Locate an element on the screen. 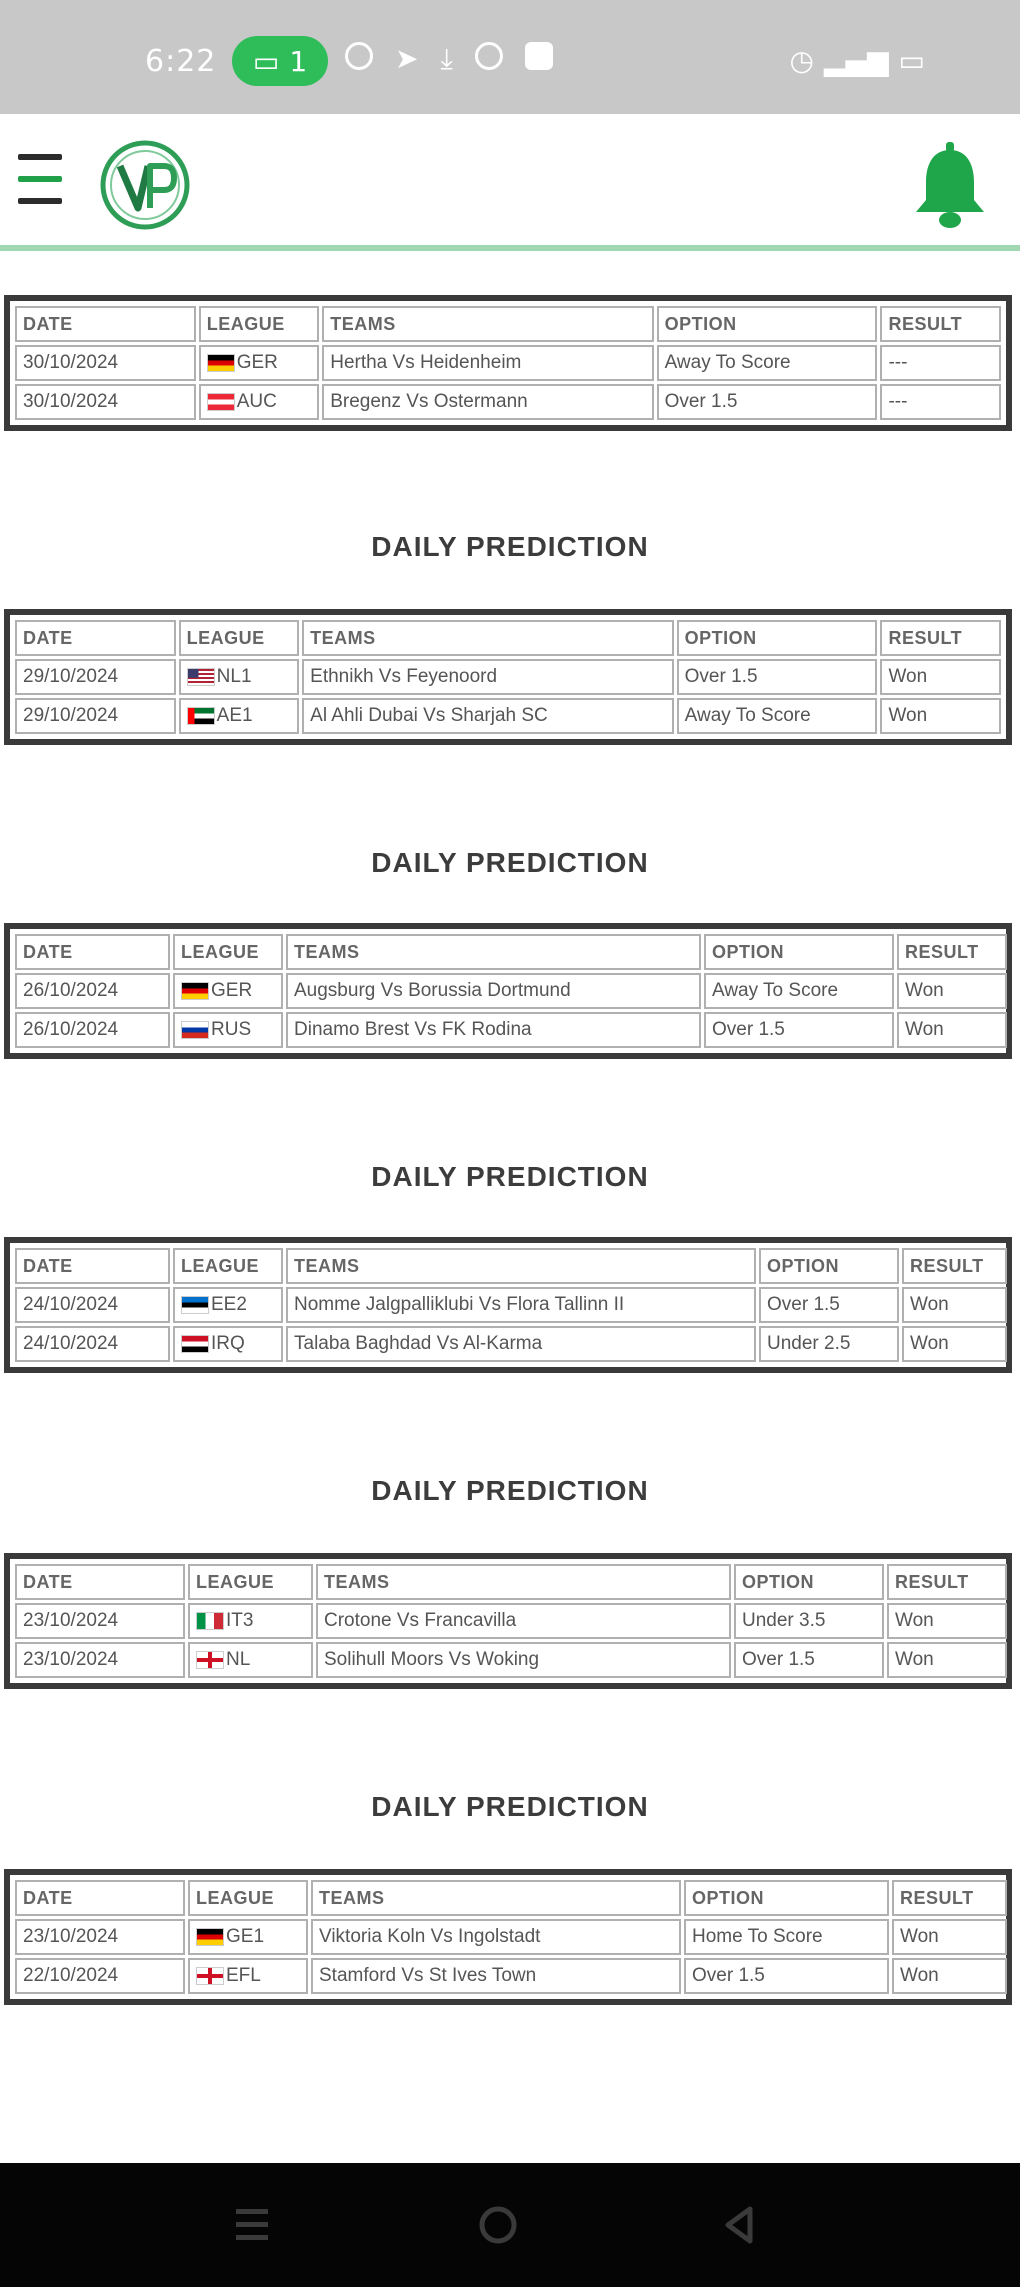  row-league: AUC is located at coordinates (259, 402).